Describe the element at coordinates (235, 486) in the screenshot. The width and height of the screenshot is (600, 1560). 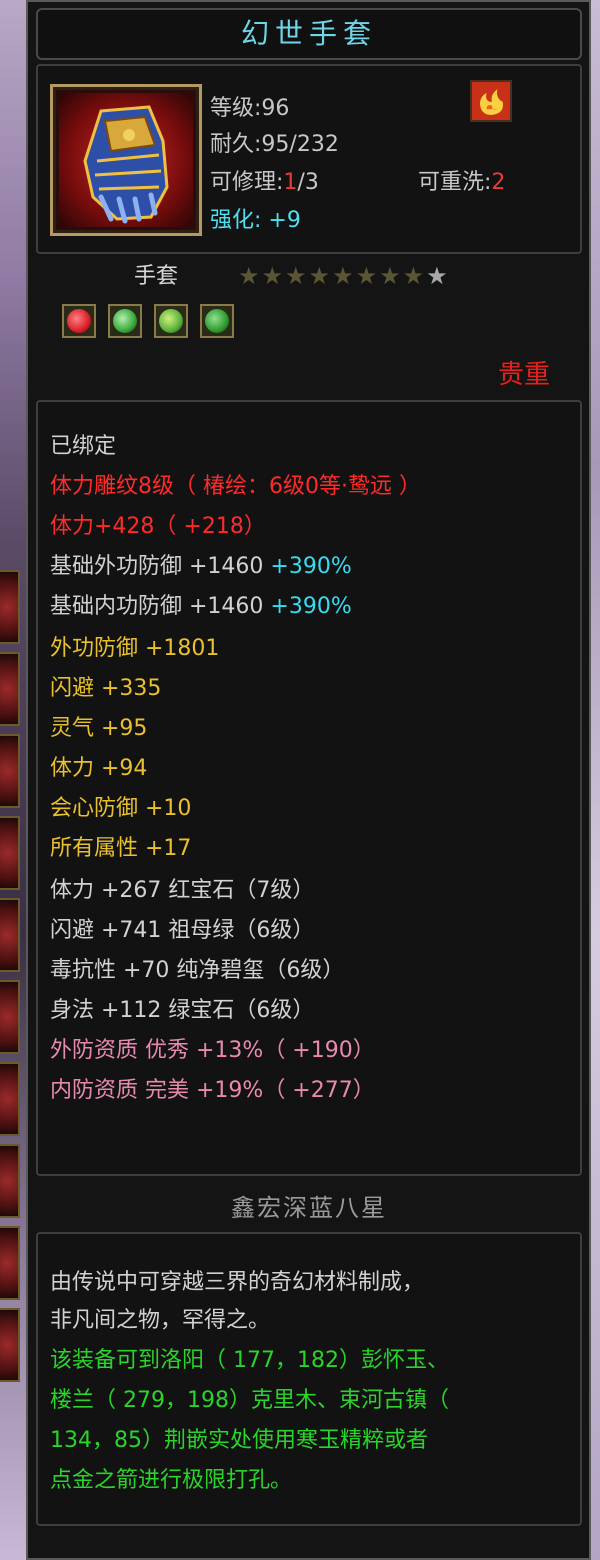
I see `engrave-line: 体力雕纹8级（ 椿绘：6级0等·鸷远 ）` at that location.